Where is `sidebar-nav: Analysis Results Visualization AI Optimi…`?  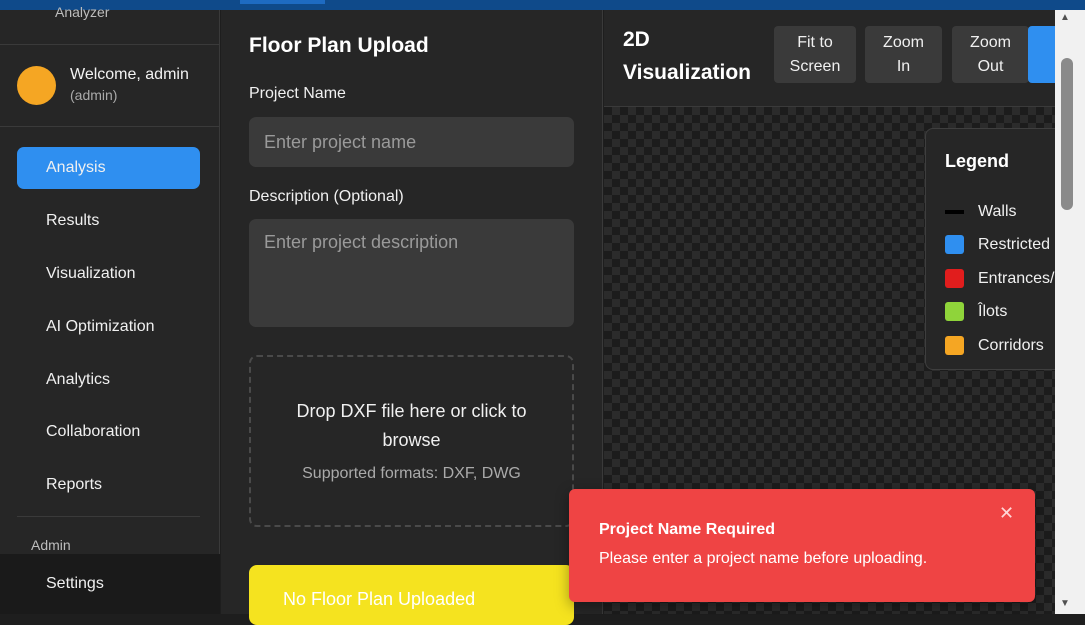 sidebar-nav: Analysis Results Visualization AI Optimi… is located at coordinates (108, 332).